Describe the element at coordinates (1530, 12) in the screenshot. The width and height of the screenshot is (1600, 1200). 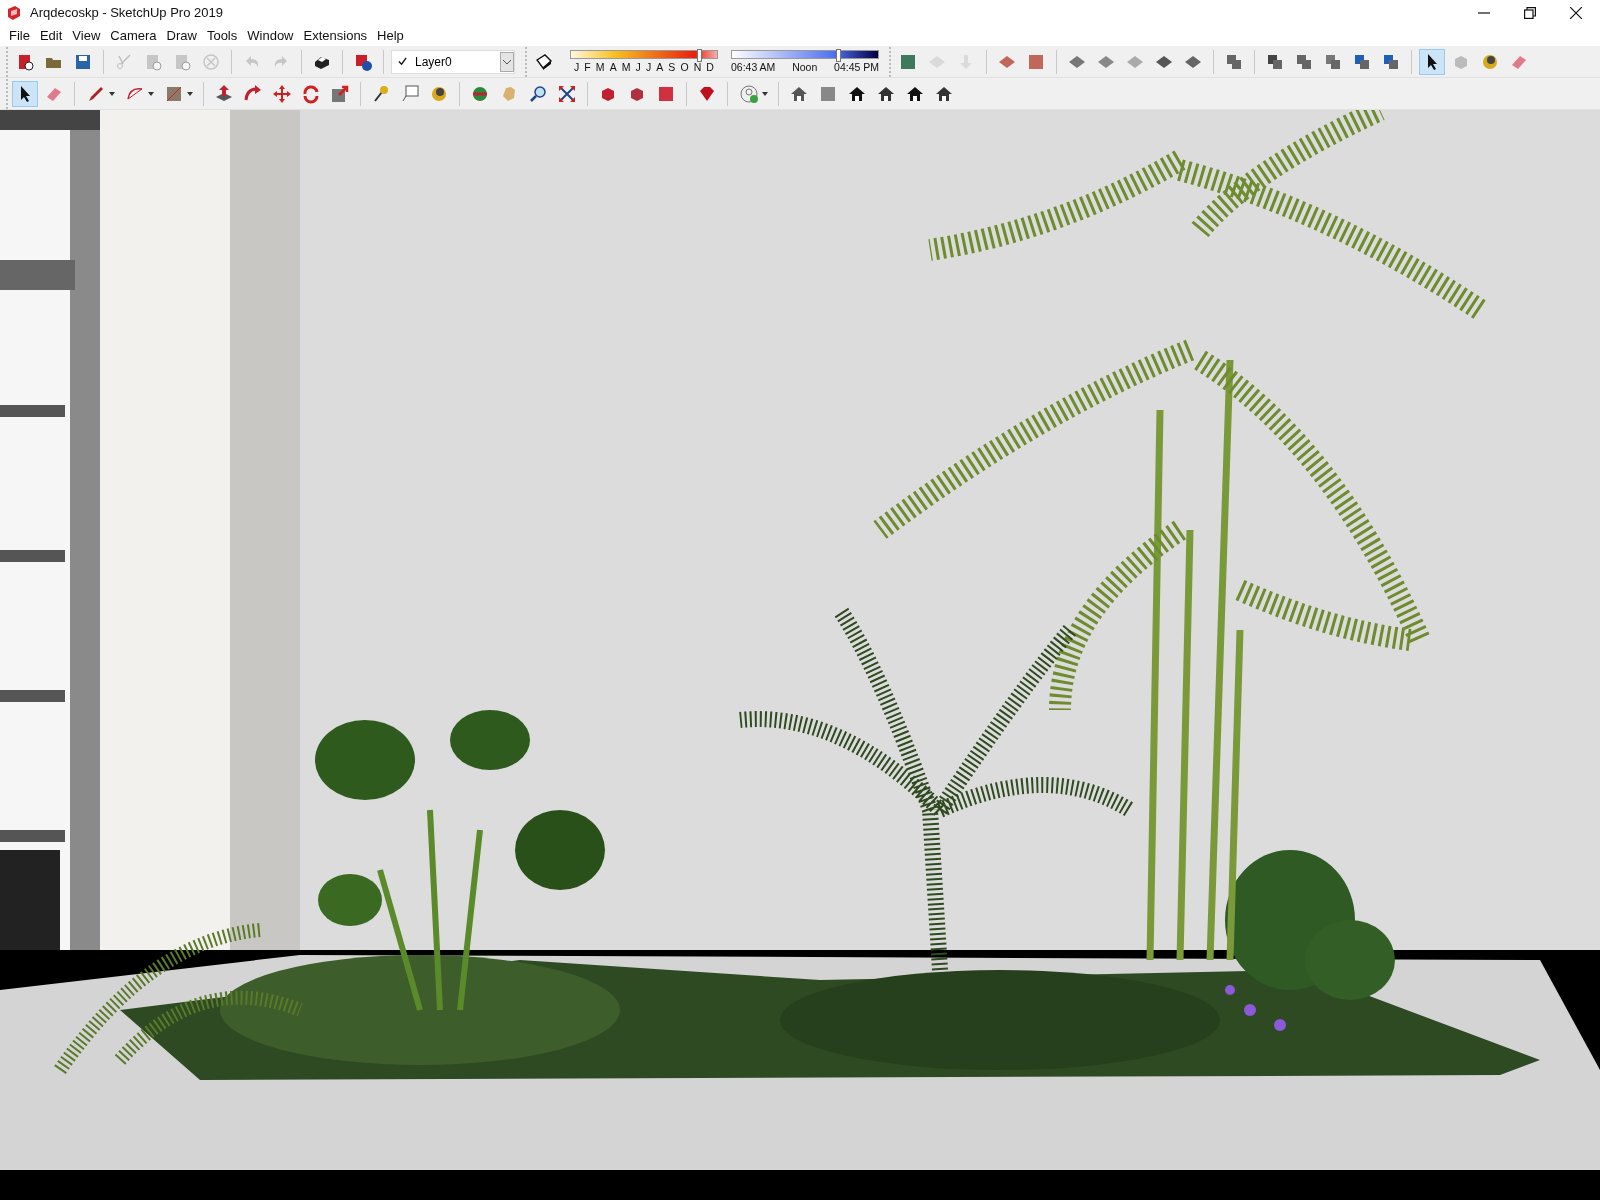
I see `restore-icon` at that location.